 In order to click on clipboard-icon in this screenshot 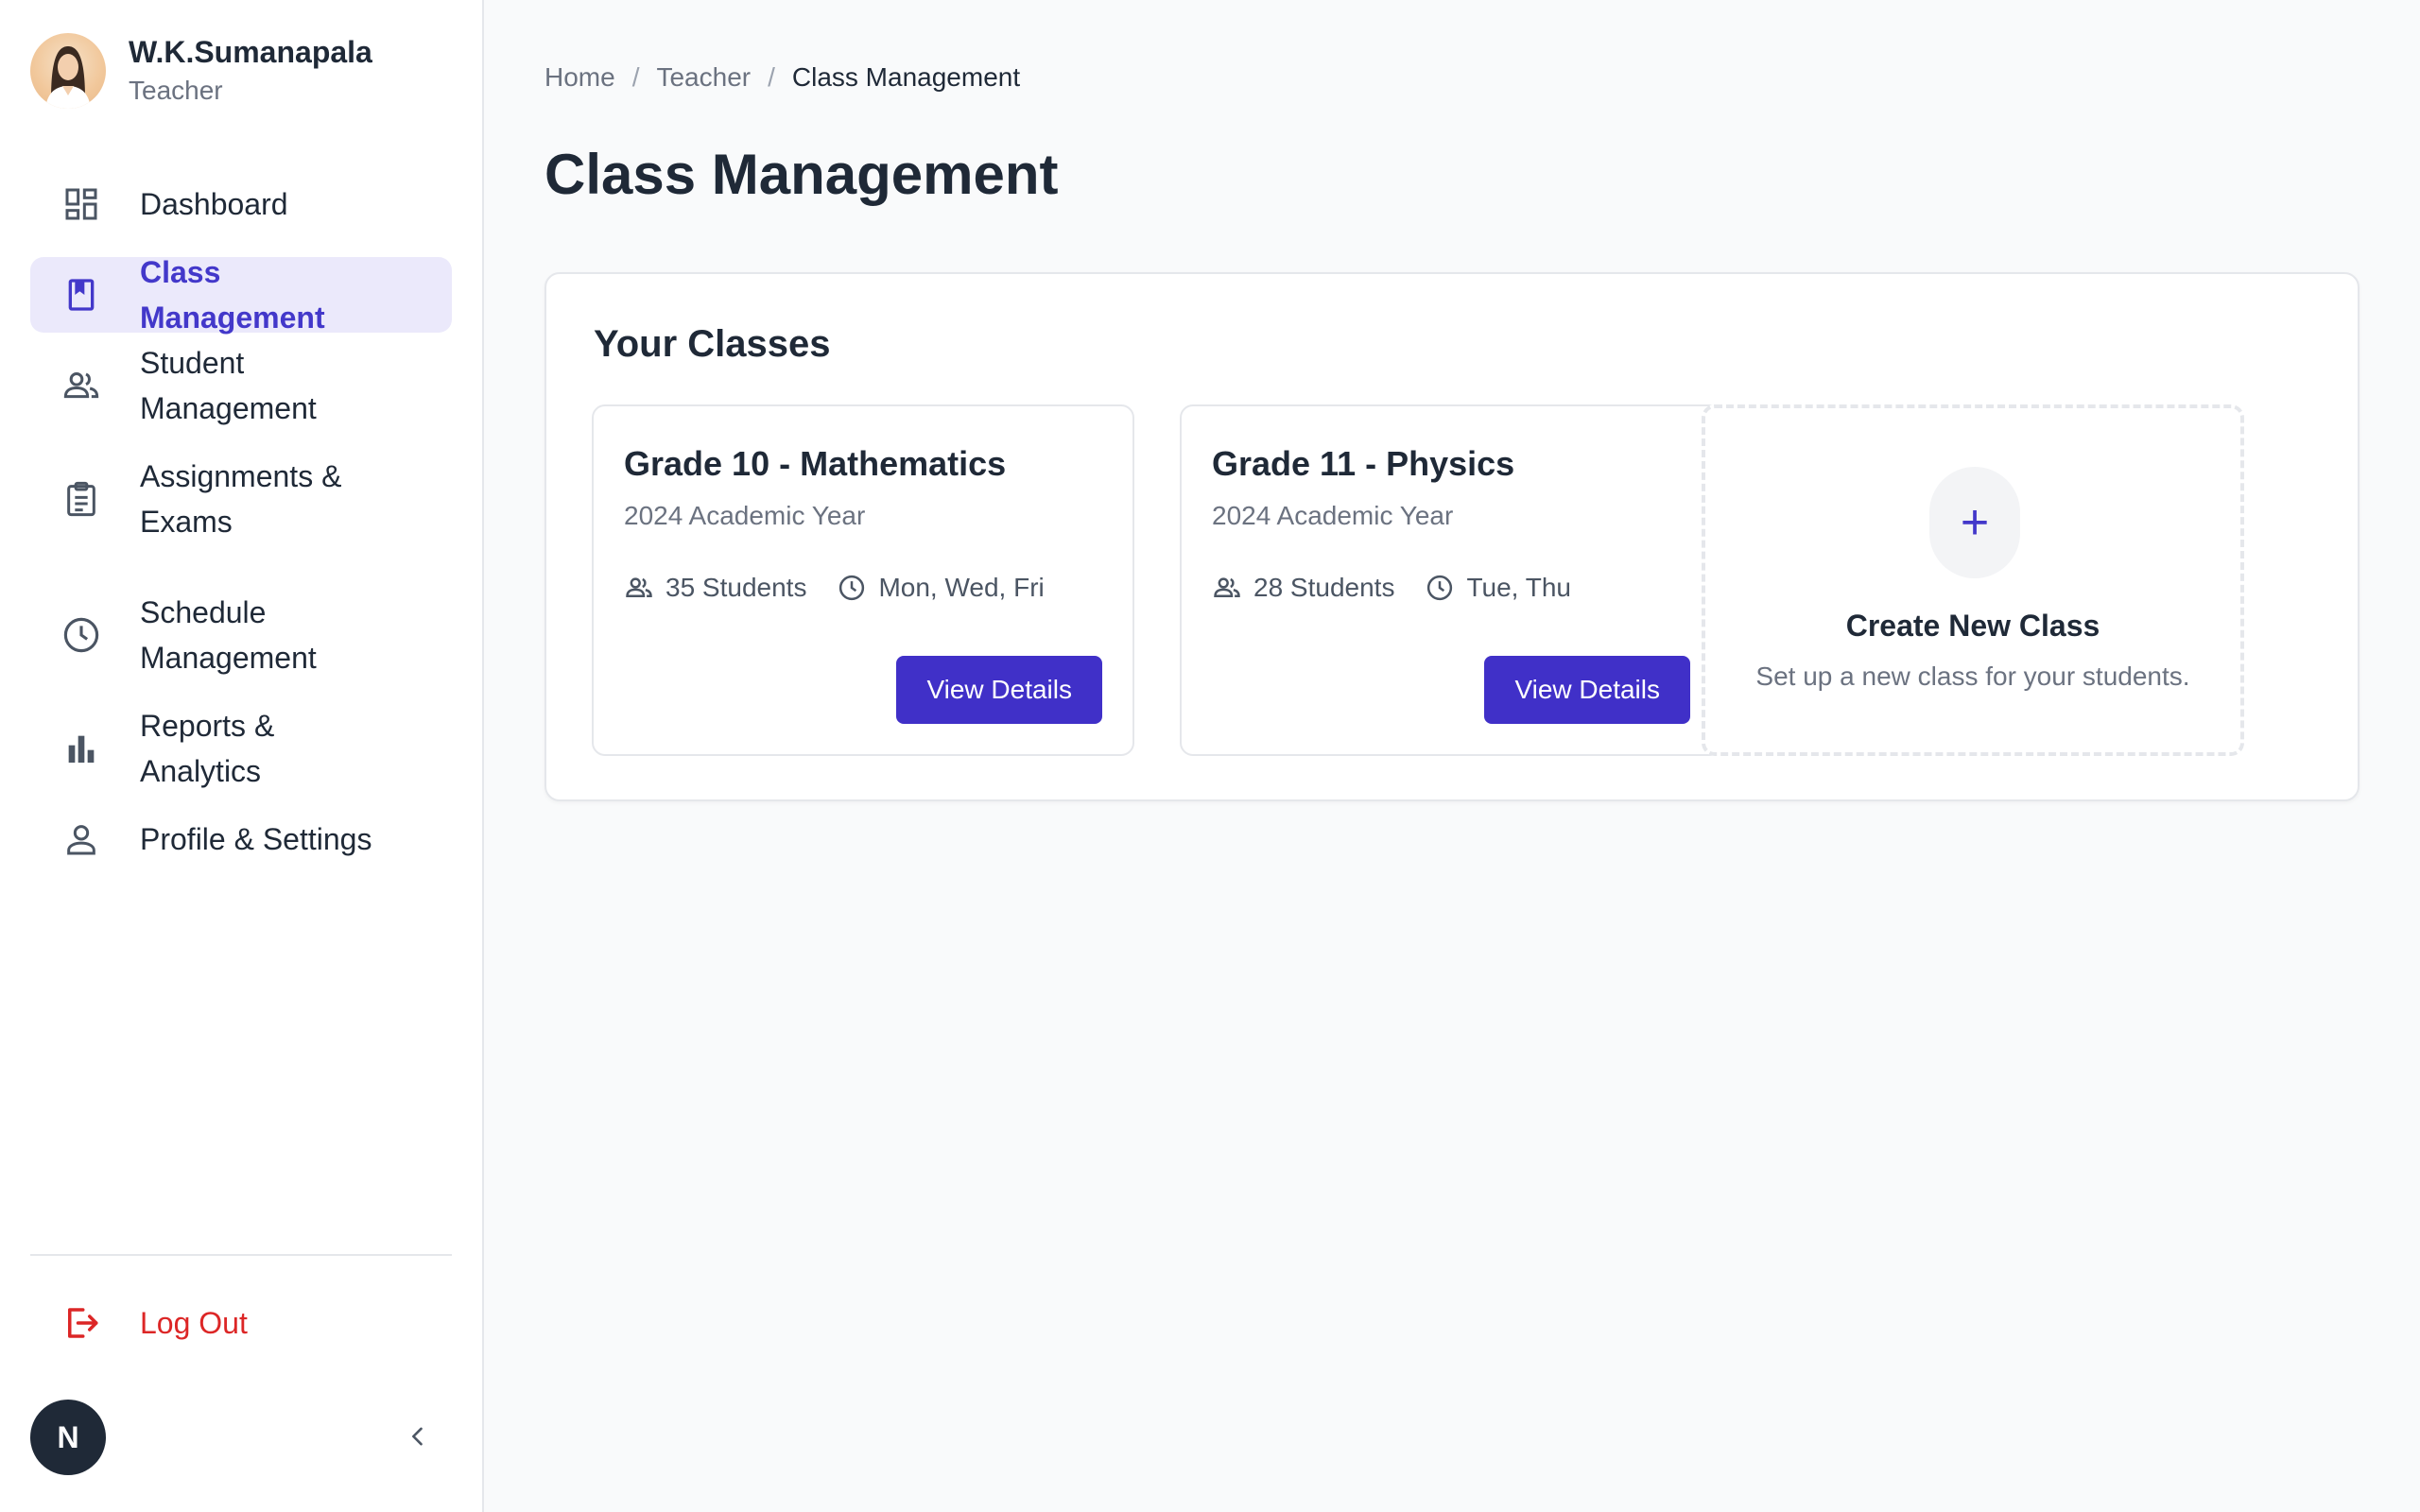, I will do `click(81, 499)`.